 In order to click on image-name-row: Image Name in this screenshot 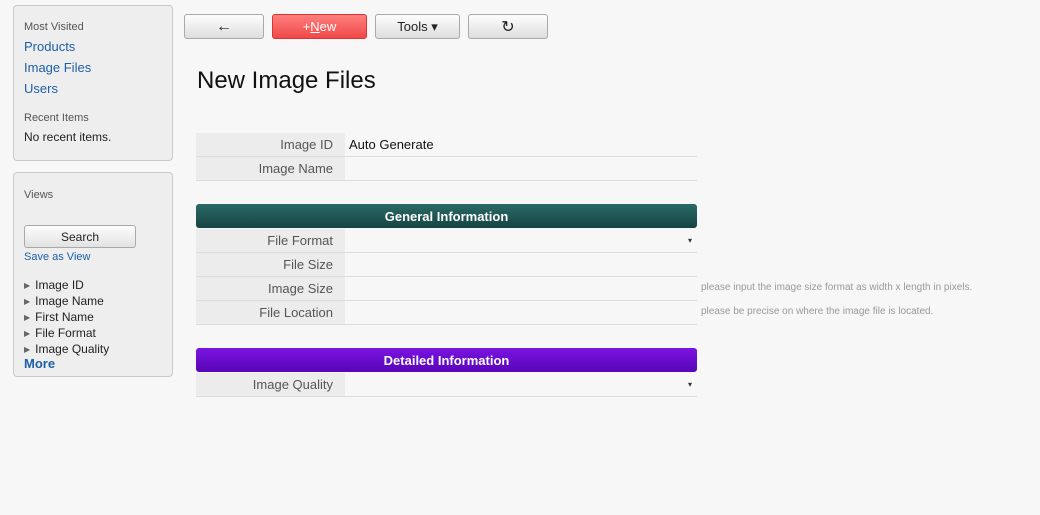, I will do `click(446, 169)`.